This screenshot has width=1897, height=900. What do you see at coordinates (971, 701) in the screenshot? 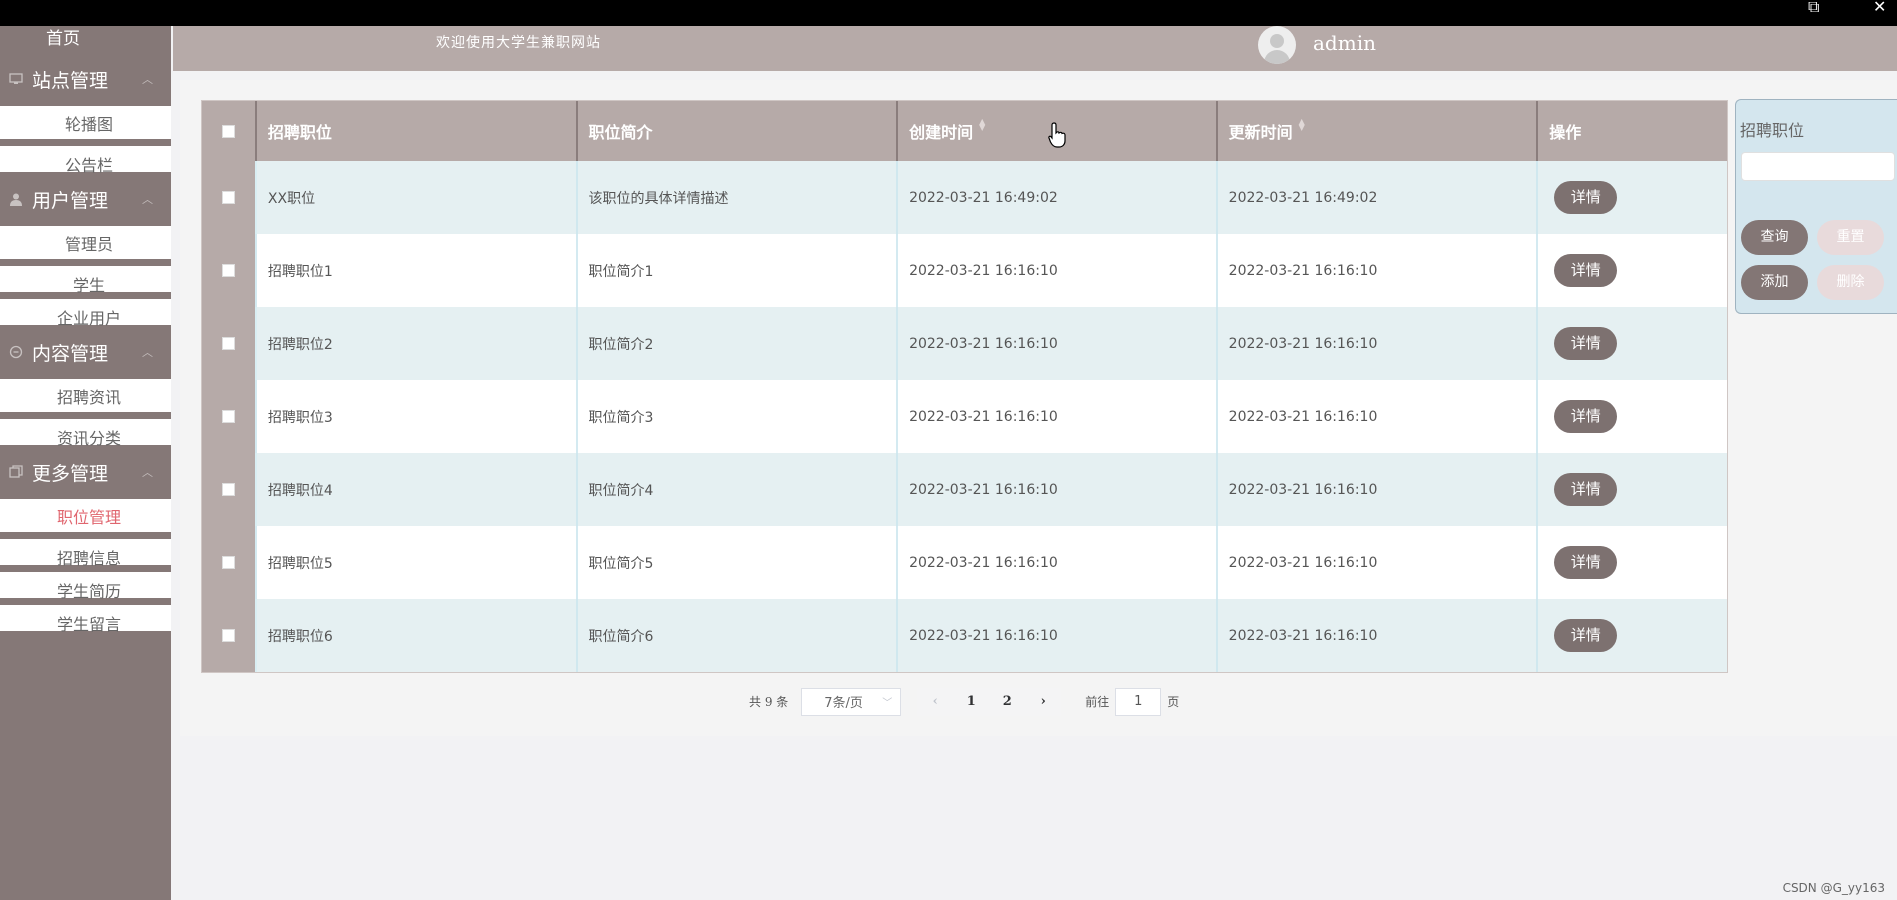
I see `page-number-1: 1` at bounding box center [971, 701].